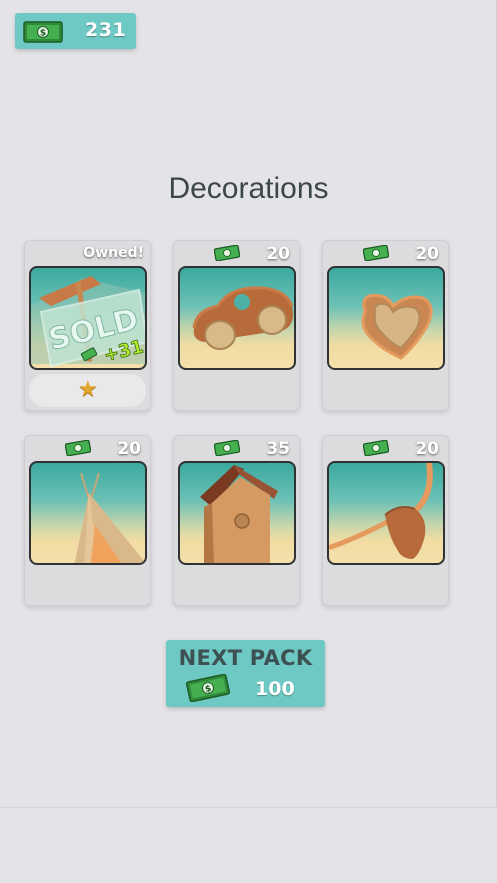 The height and width of the screenshot is (883, 497). Describe the element at coordinates (237, 513) in the screenshot. I see `item-preview-birdhouse` at that location.